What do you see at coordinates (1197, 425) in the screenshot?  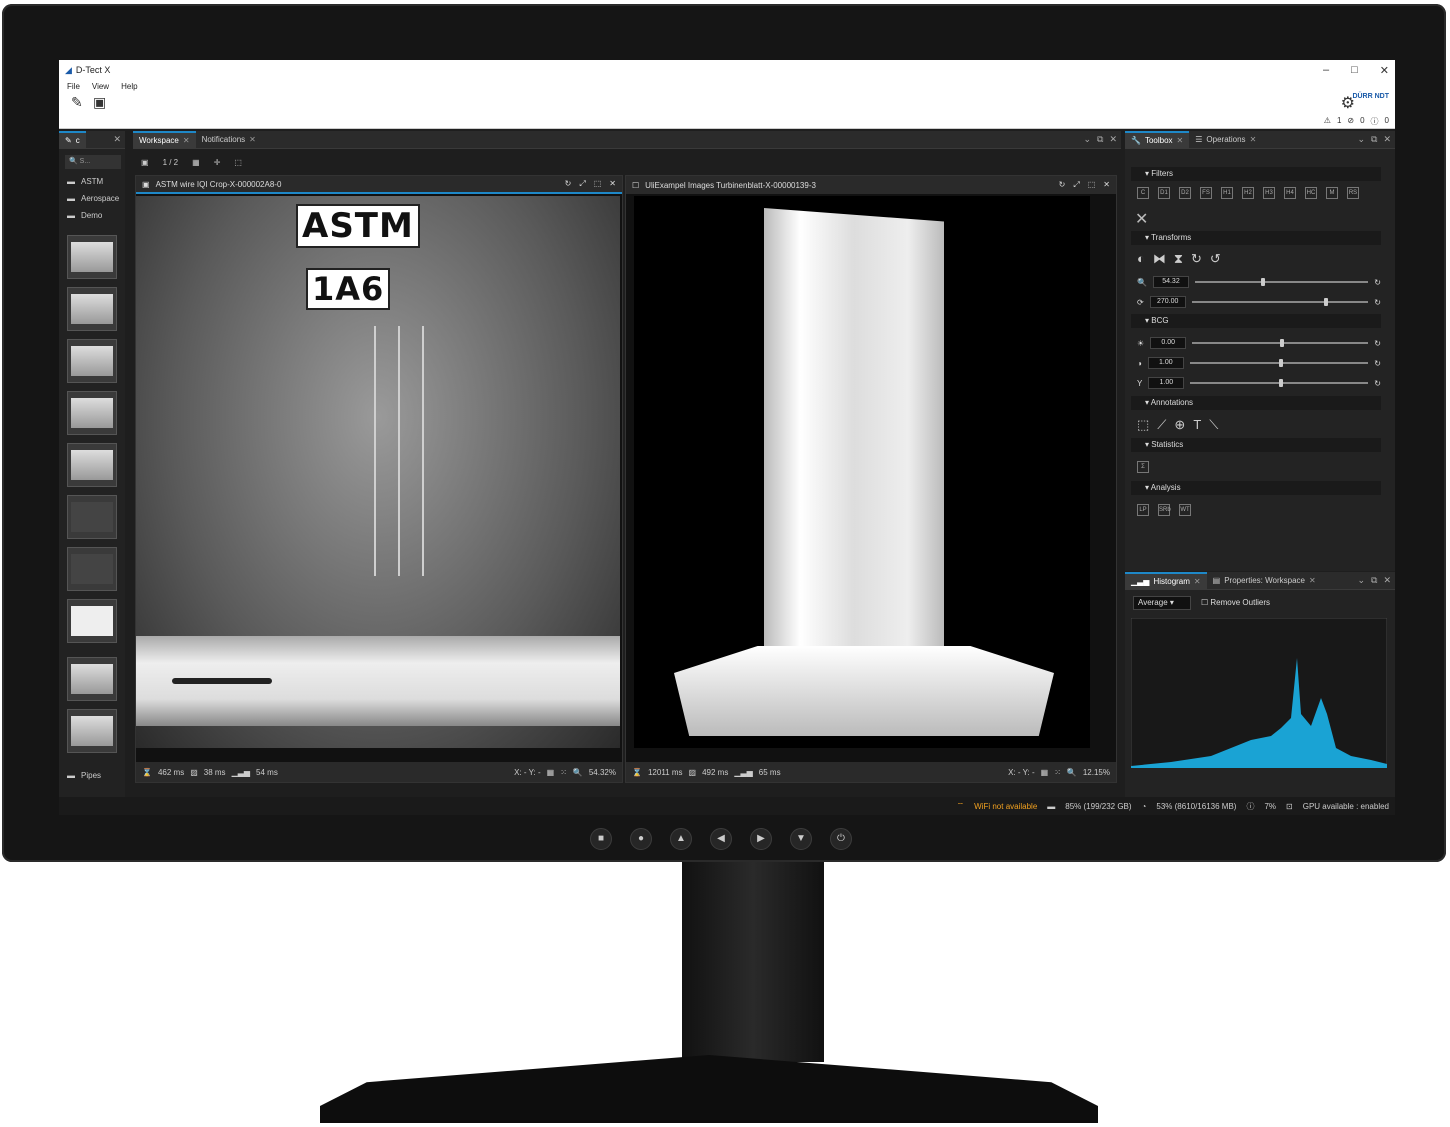 I see `text-icon: T` at bounding box center [1197, 425].